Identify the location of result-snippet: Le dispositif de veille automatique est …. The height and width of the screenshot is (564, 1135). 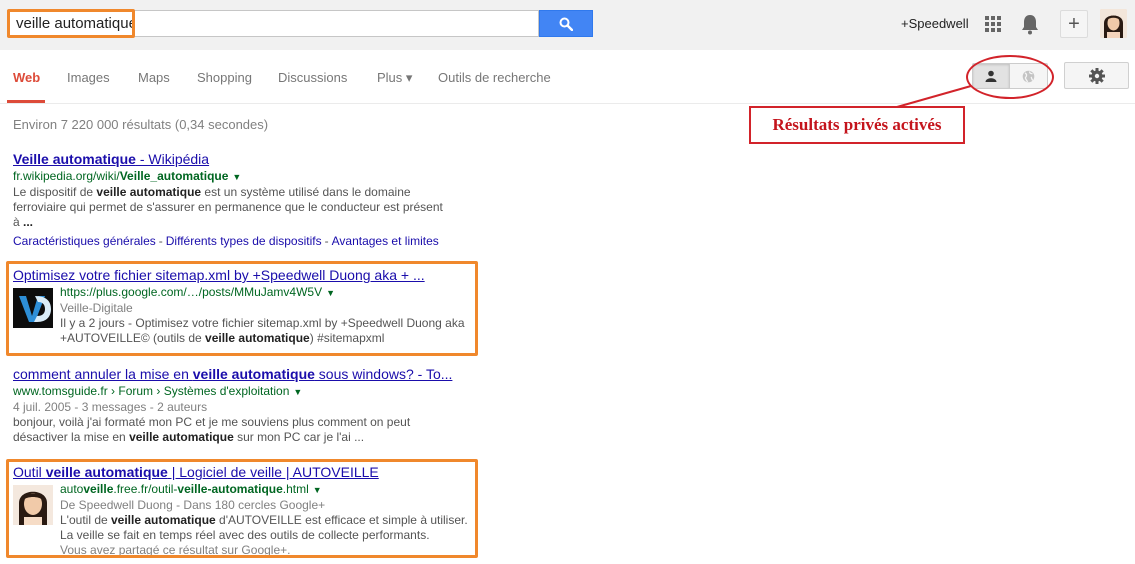
(228, 207).